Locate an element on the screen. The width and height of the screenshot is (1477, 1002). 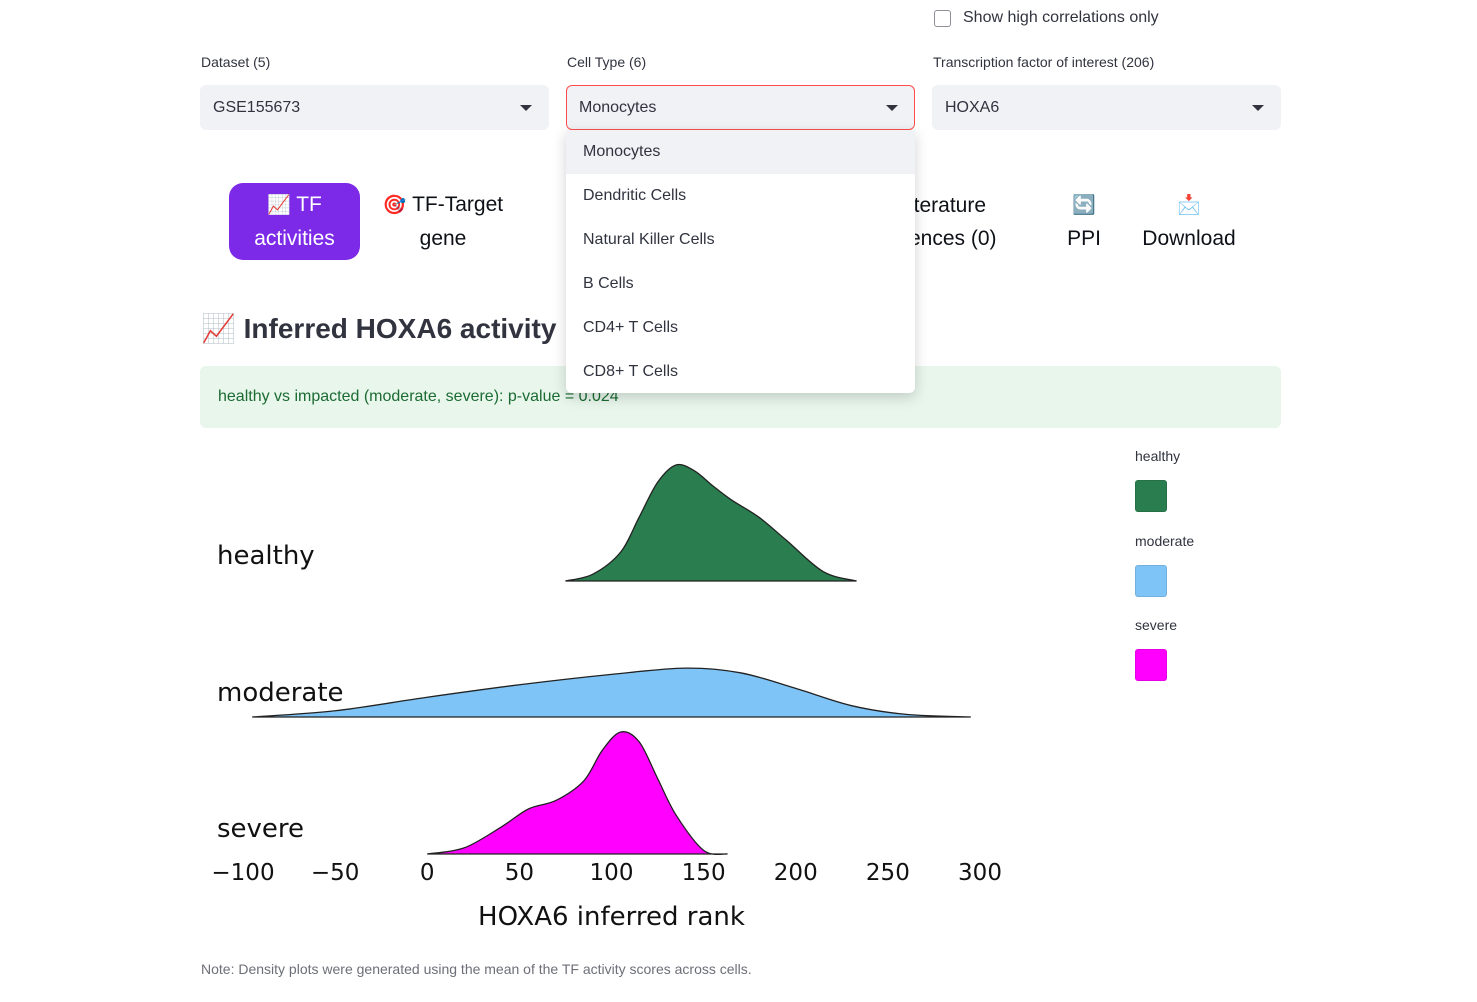
x-tick-label: 0 is located at coordinates (427, 873).